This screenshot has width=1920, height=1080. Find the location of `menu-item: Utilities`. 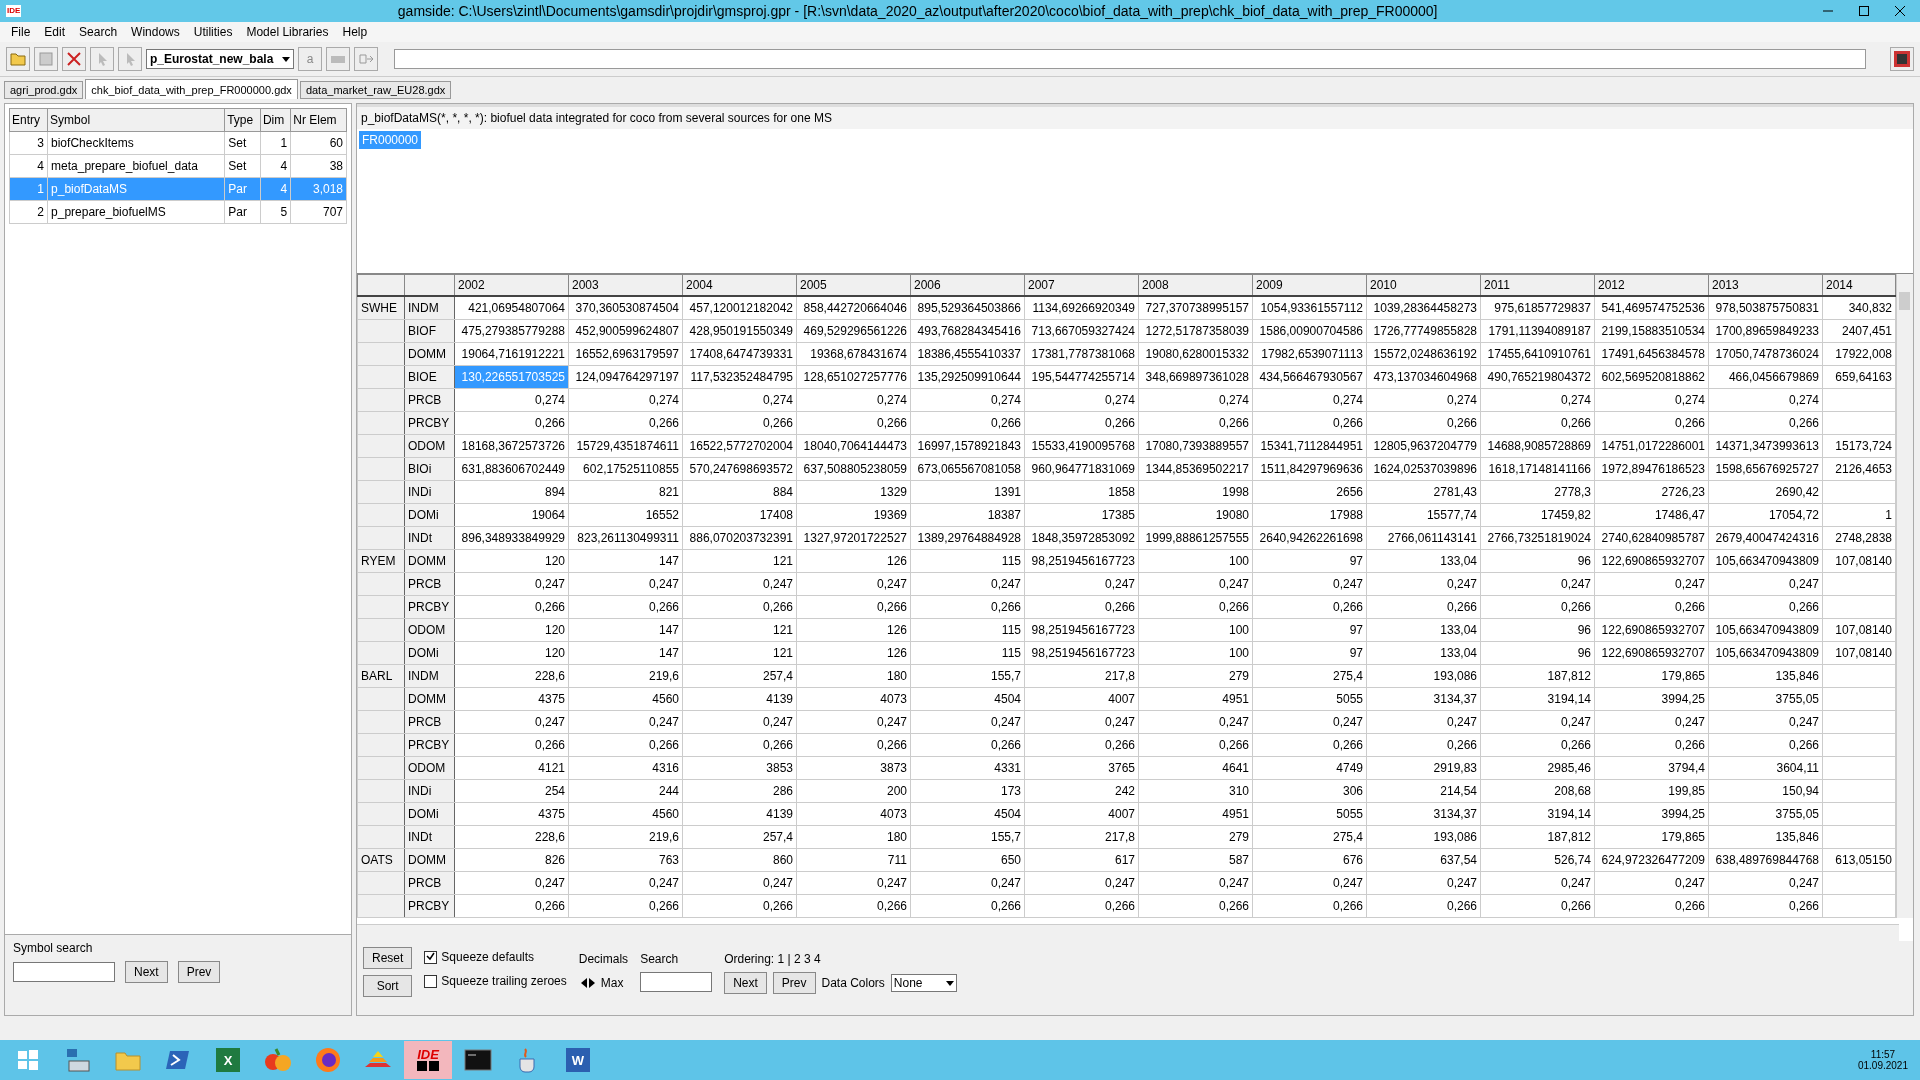

menu-item: Utilities is located at coordinates (213, 32).